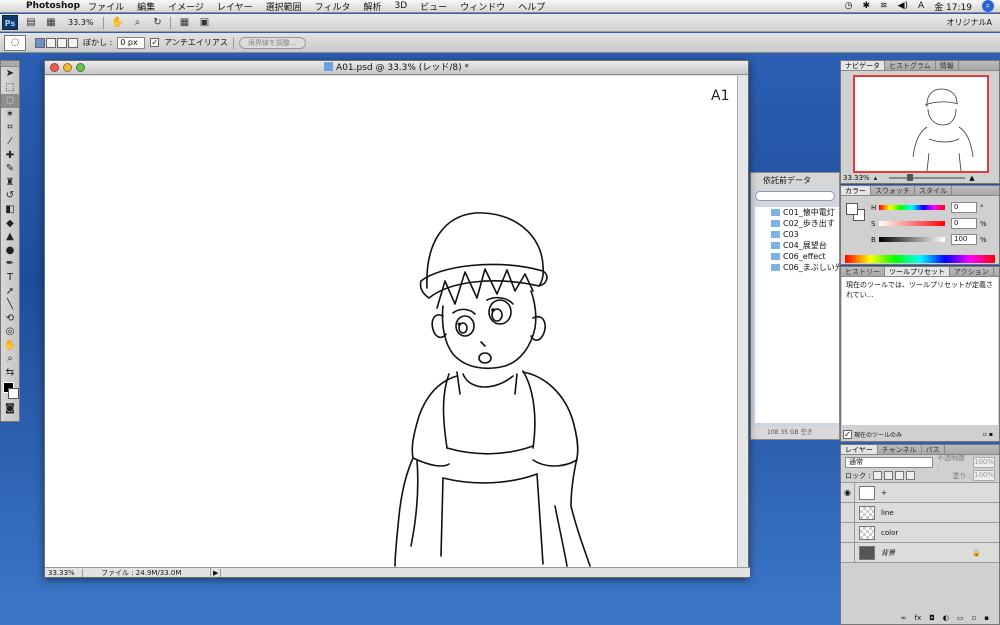 This screenshot has width=1000, height=625. I want to click on lasso-tool-icon: ◌, so click(10, 101).